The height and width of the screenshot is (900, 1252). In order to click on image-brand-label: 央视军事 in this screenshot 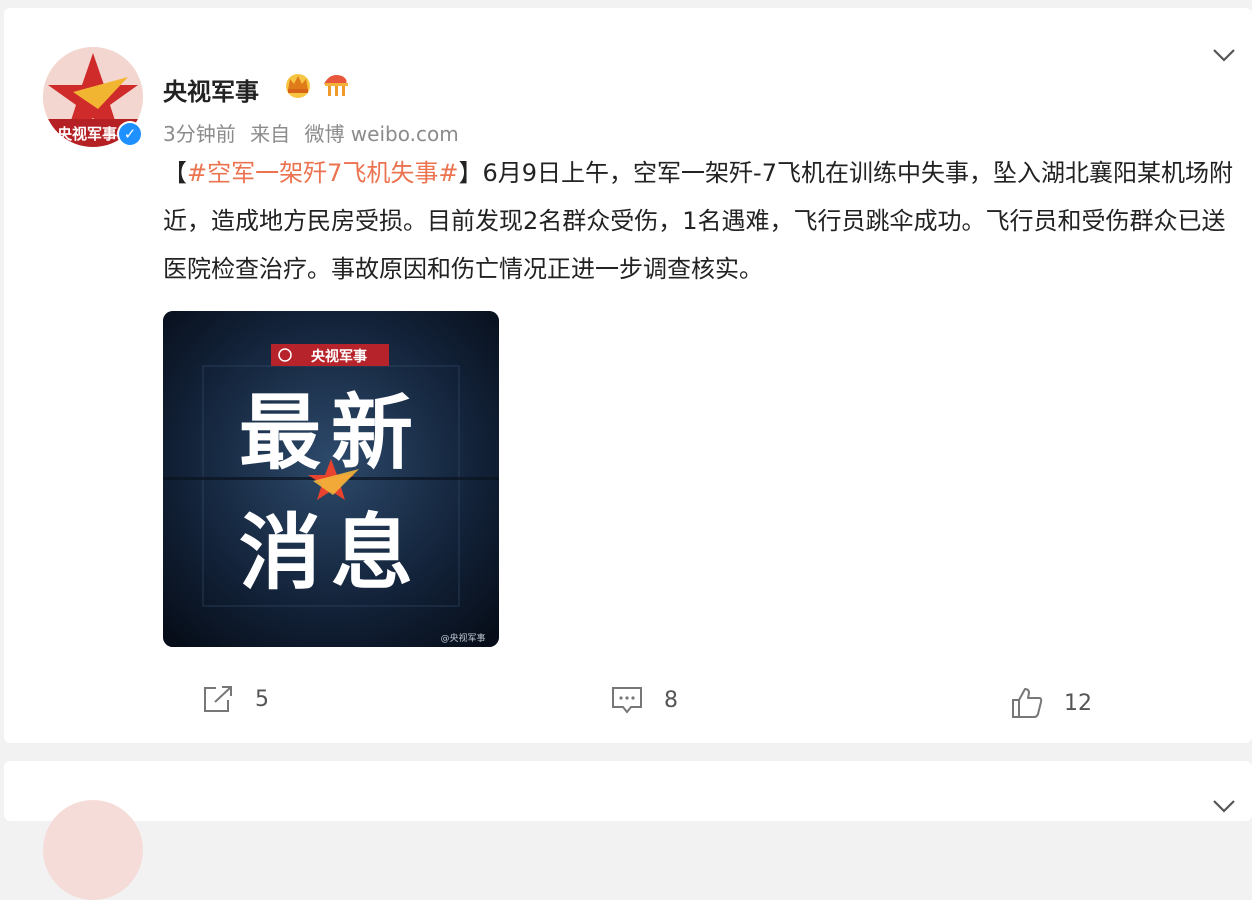, I will do `click(339, 356)`.